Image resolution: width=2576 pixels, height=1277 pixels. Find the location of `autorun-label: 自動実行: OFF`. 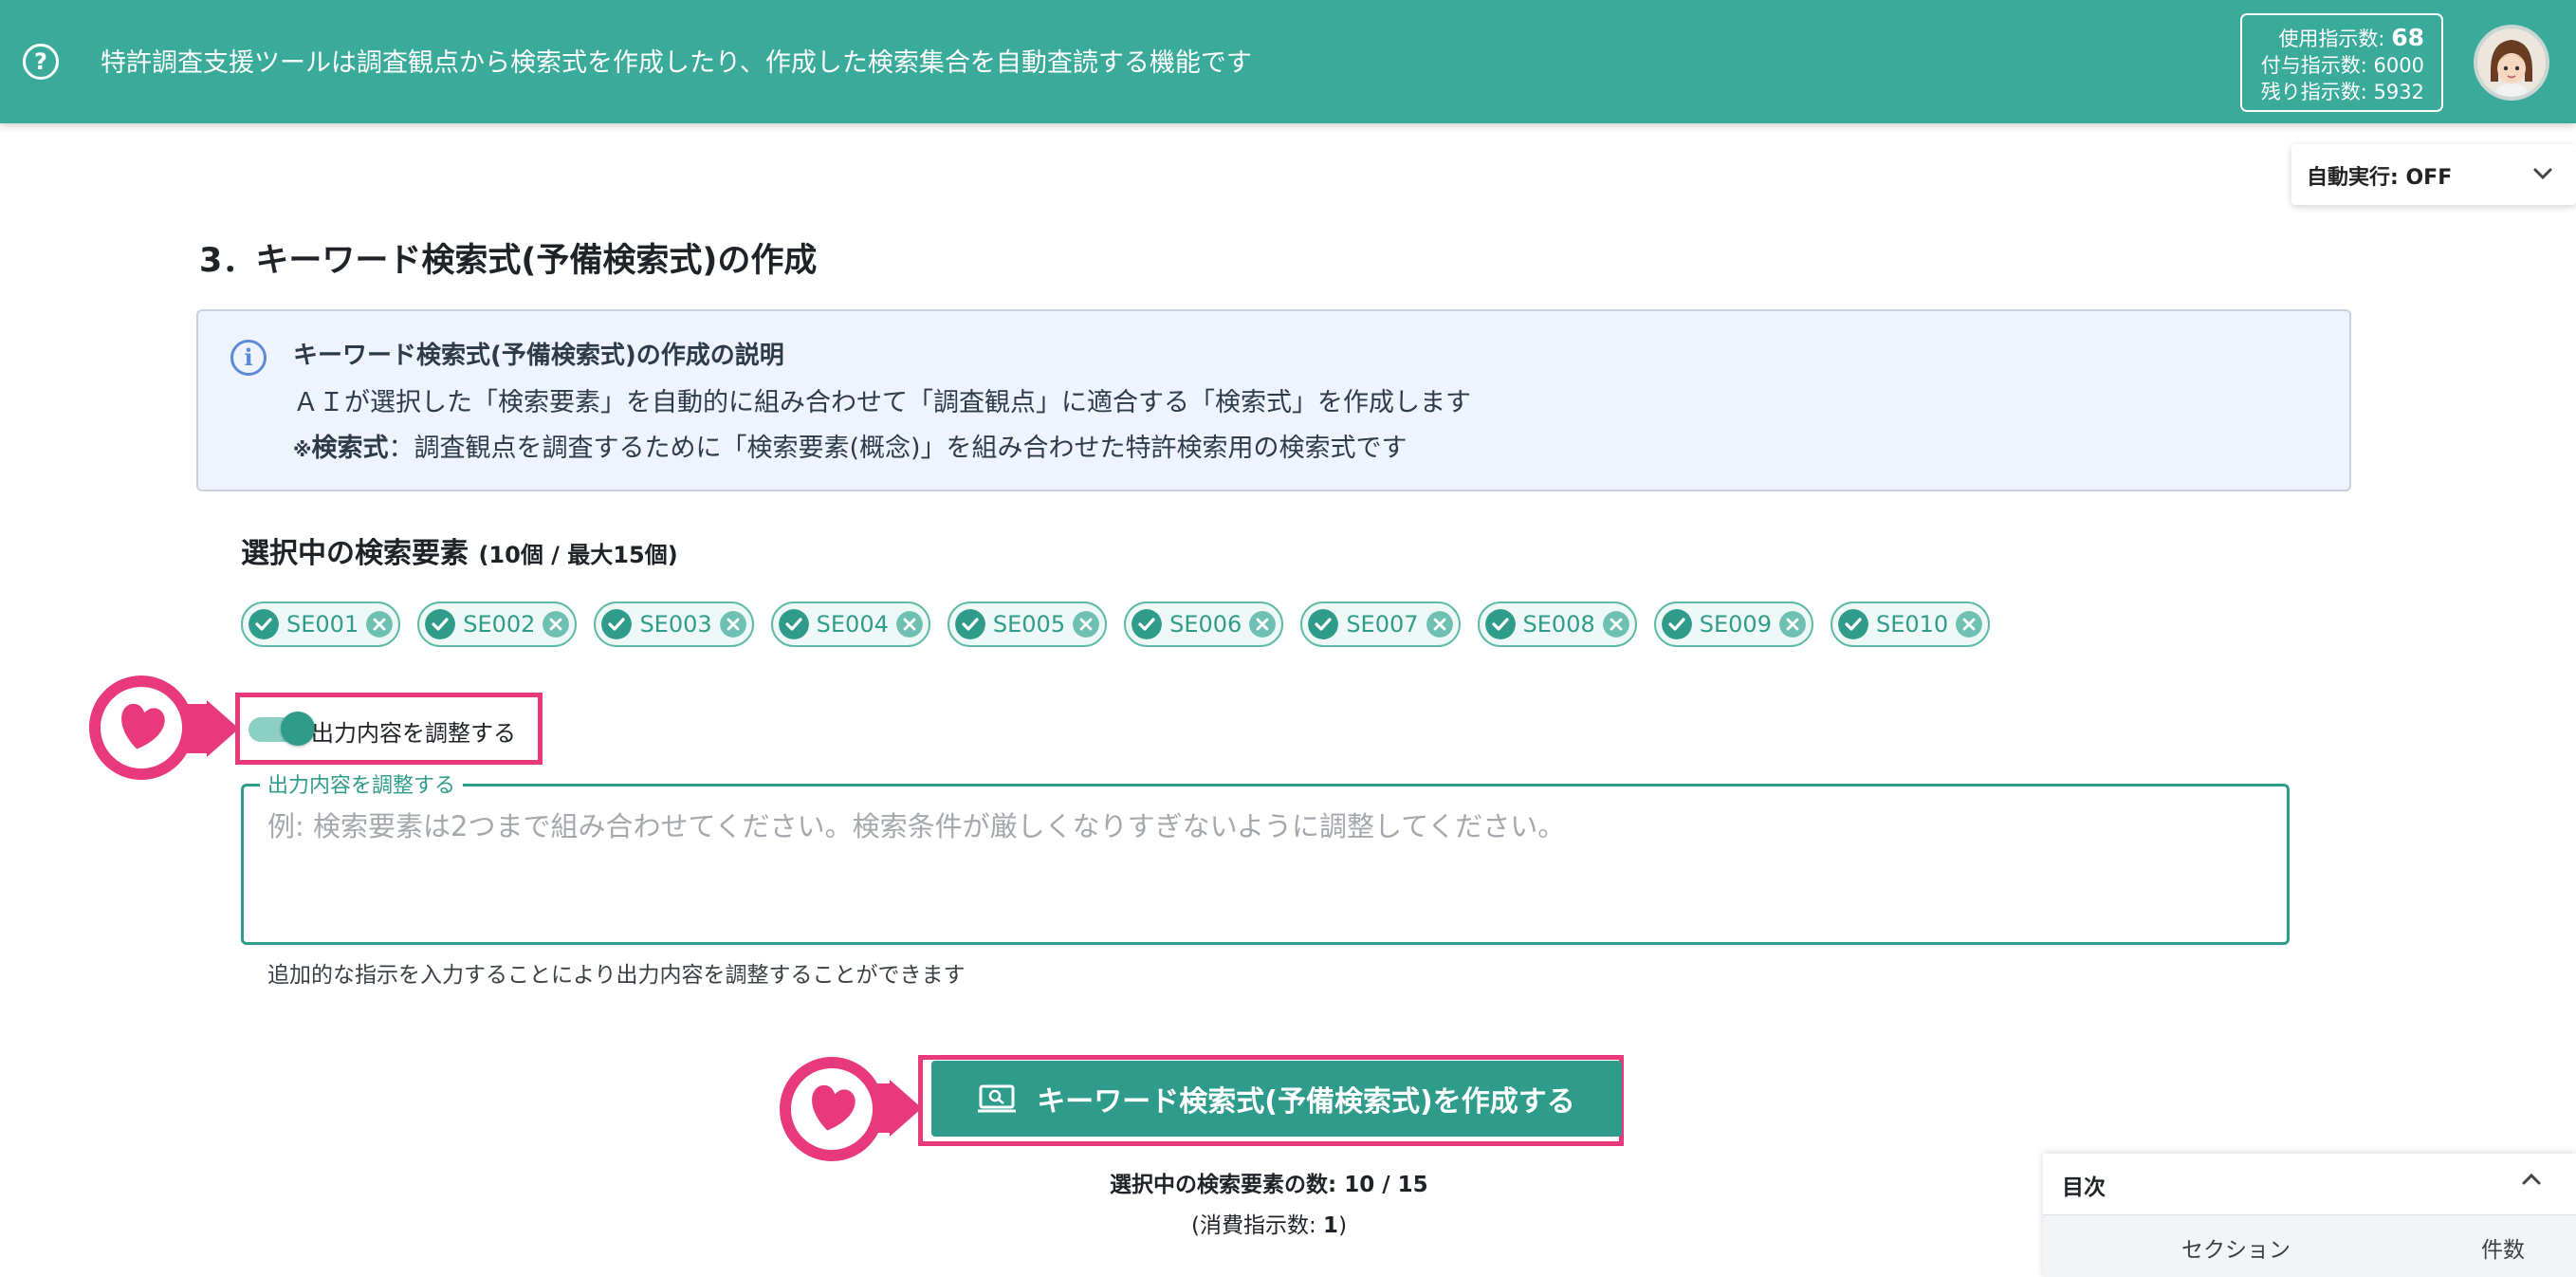

autorun-label: 自動実行: OFF is located at coordinates (2380, 178).